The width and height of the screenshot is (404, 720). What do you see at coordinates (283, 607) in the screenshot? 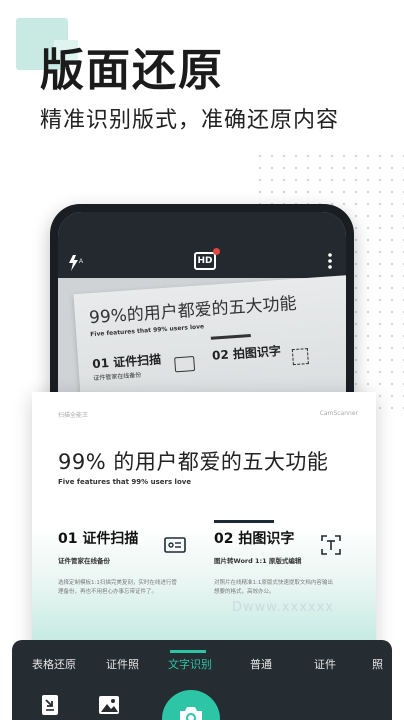
I see `watermark: Dwww.xxxxxx` at bounding box center [283, 607].